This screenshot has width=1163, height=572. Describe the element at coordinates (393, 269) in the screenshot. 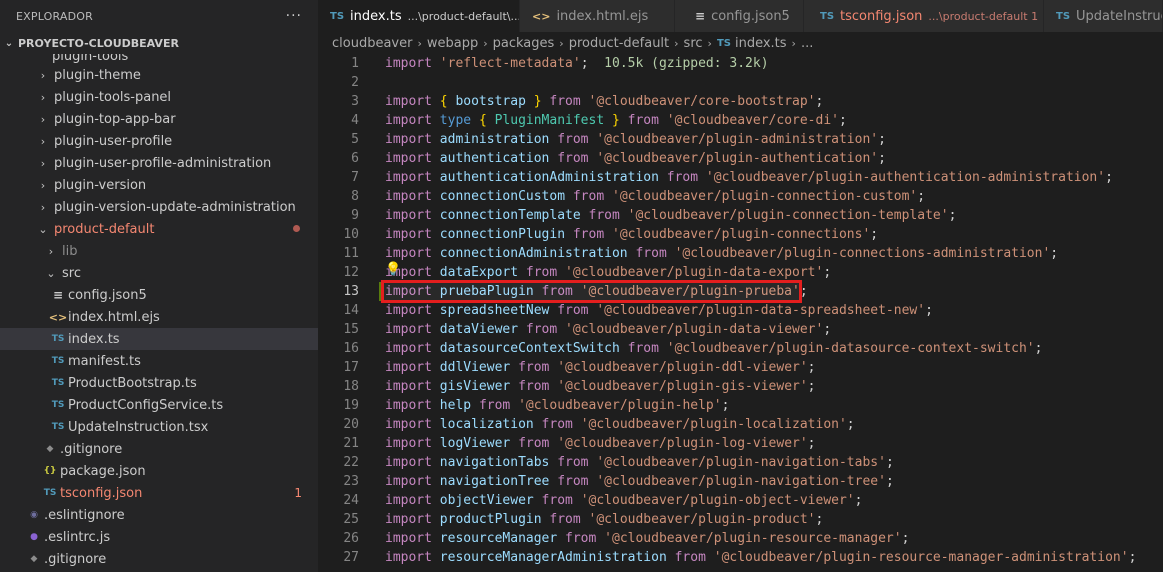

I see `lightbulb-icon: 💡` at that location.